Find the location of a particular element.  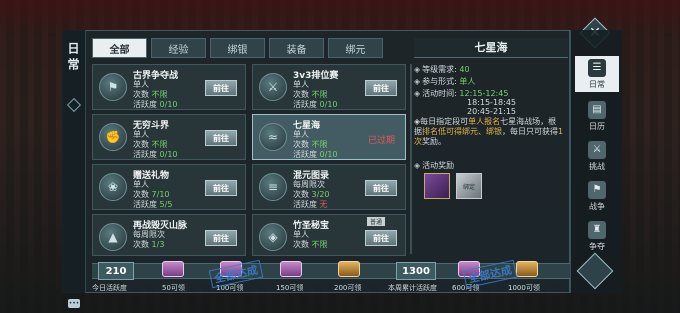

detail-time-2: 18:15-18:45 is located at coordinates (491, 102).